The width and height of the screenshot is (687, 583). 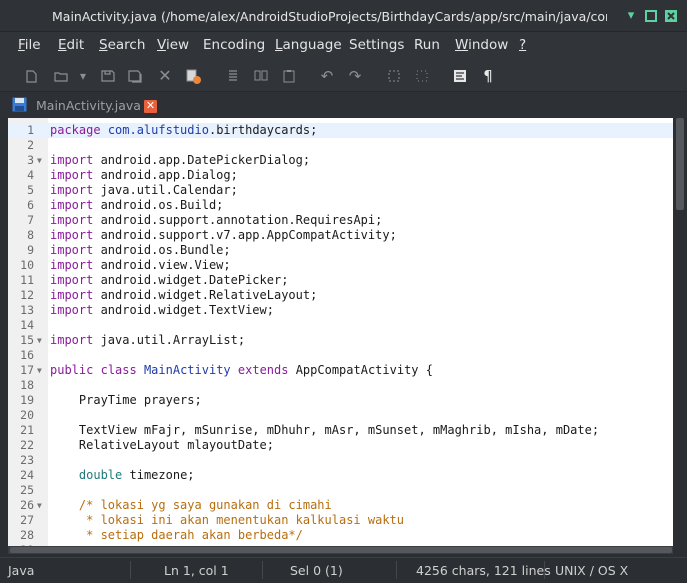 I want to click on menu-encoding: Encoding, so click(x=234, y=45).